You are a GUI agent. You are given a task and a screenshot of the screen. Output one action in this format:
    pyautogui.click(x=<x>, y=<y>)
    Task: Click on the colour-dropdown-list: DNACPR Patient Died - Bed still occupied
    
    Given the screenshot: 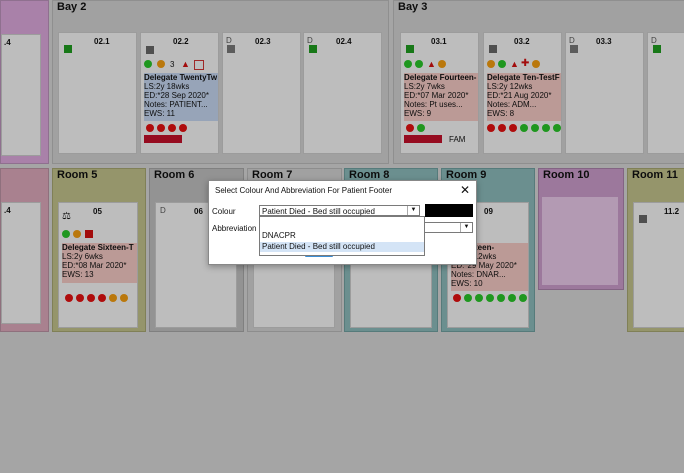 What is the action you would take?
    pyautogui.click(x=342, y=236)
    